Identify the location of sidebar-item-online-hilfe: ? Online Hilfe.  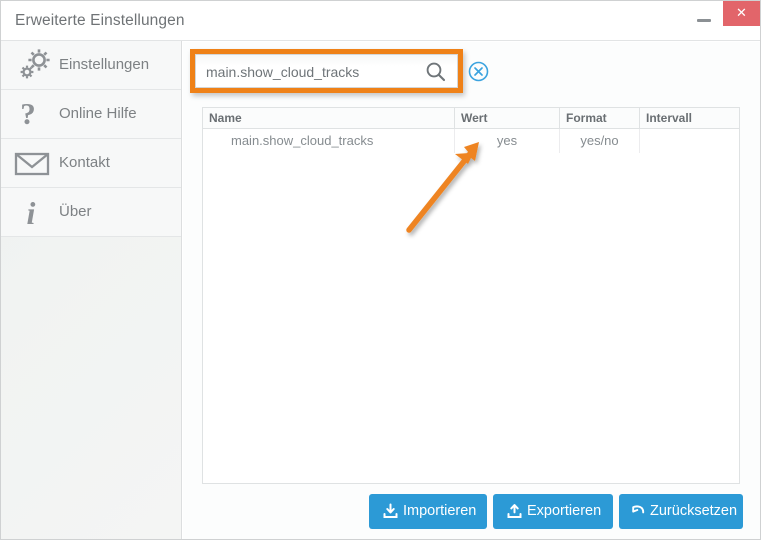
(91, 114).